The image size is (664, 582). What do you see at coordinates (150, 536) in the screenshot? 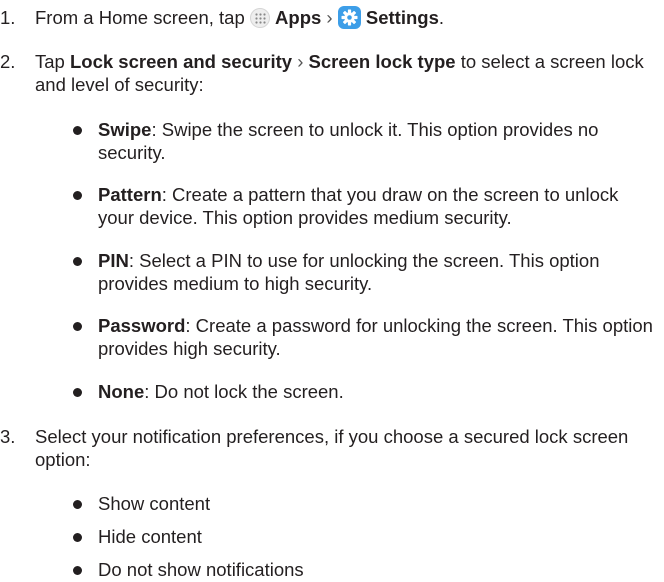
I see `list-item-text: Hide content` at bounding box center [150, 536].